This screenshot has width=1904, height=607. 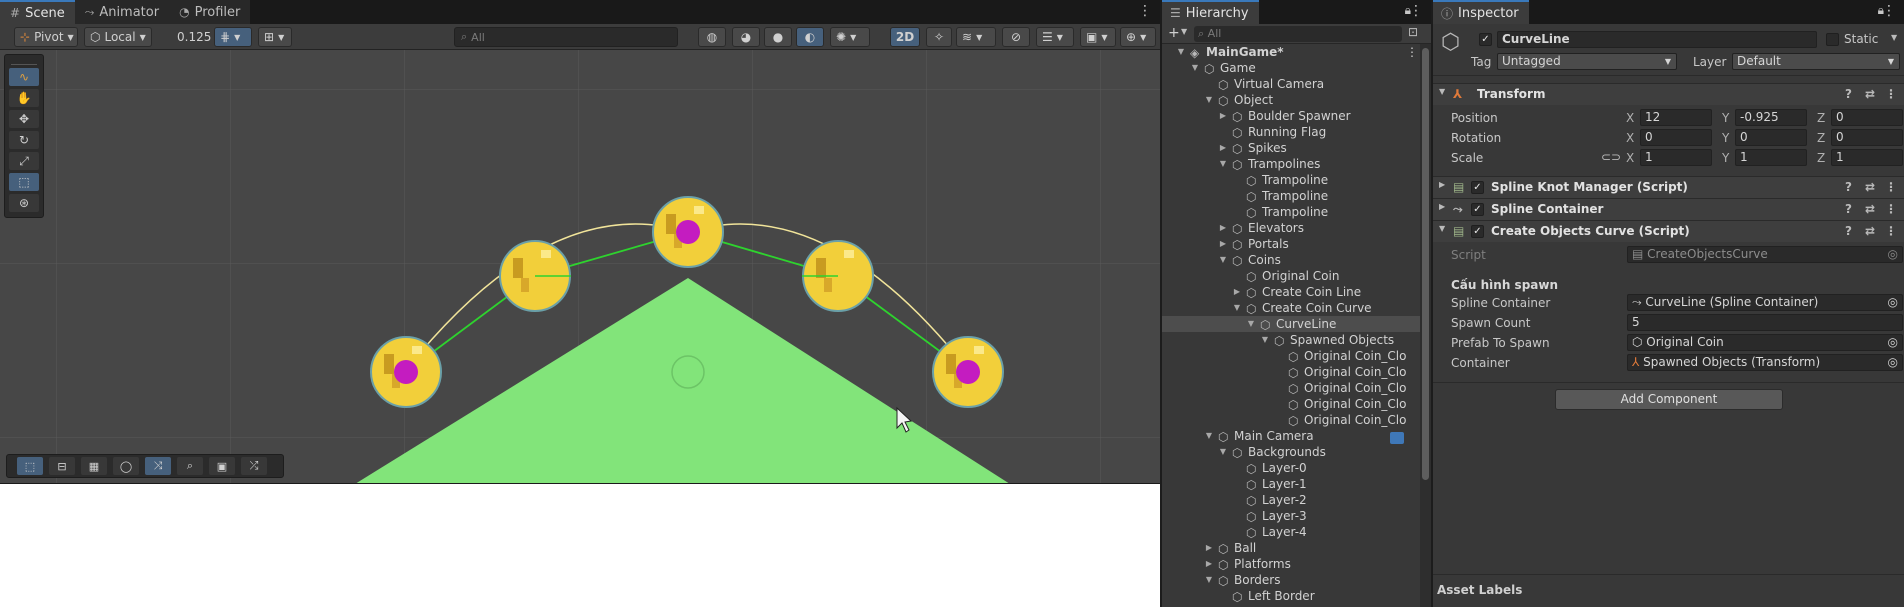 I want to click on hierarchy-item: ⬡ Layer-1, so click(x=1291, y=484).